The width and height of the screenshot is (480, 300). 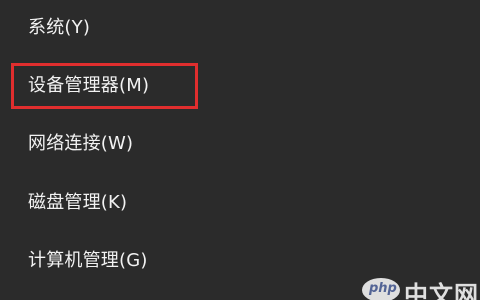 What do you see at coordinates (441, 290) in the screenshot?
I see `watermark-text: 中文网` at bounding box center [441, 290].